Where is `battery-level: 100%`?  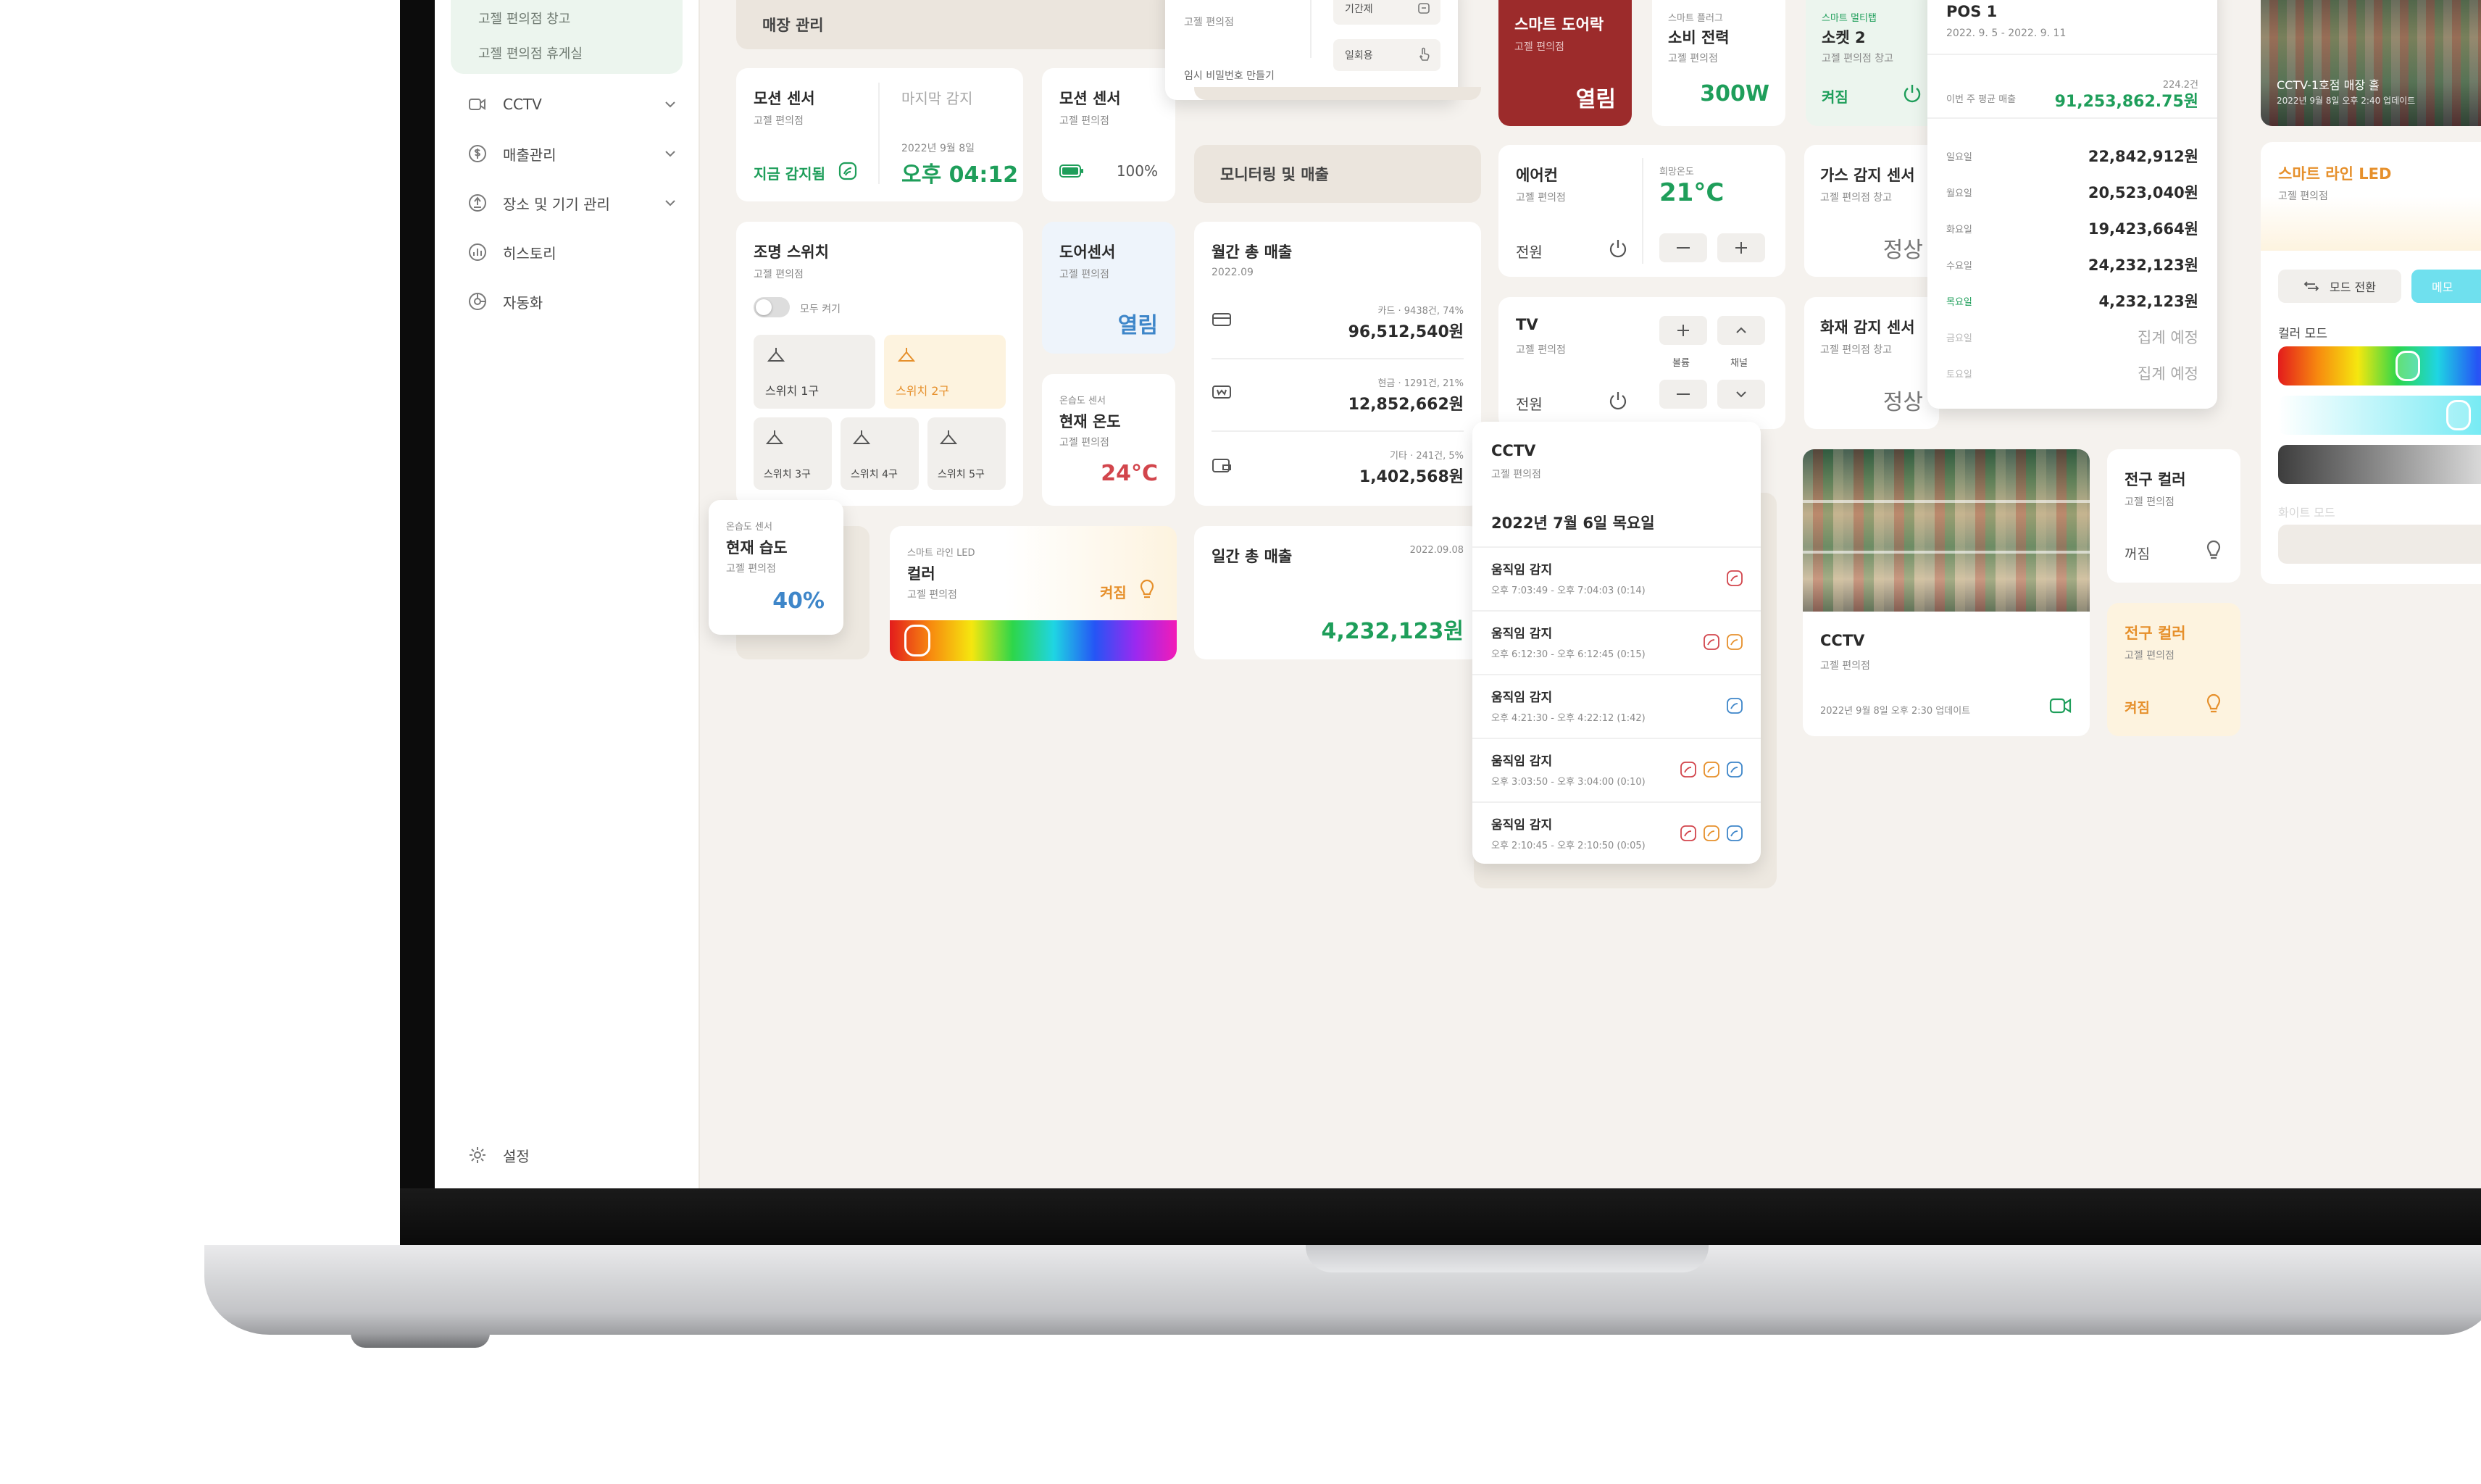 battery-level: 100% is located at coordinates (1137, 171).